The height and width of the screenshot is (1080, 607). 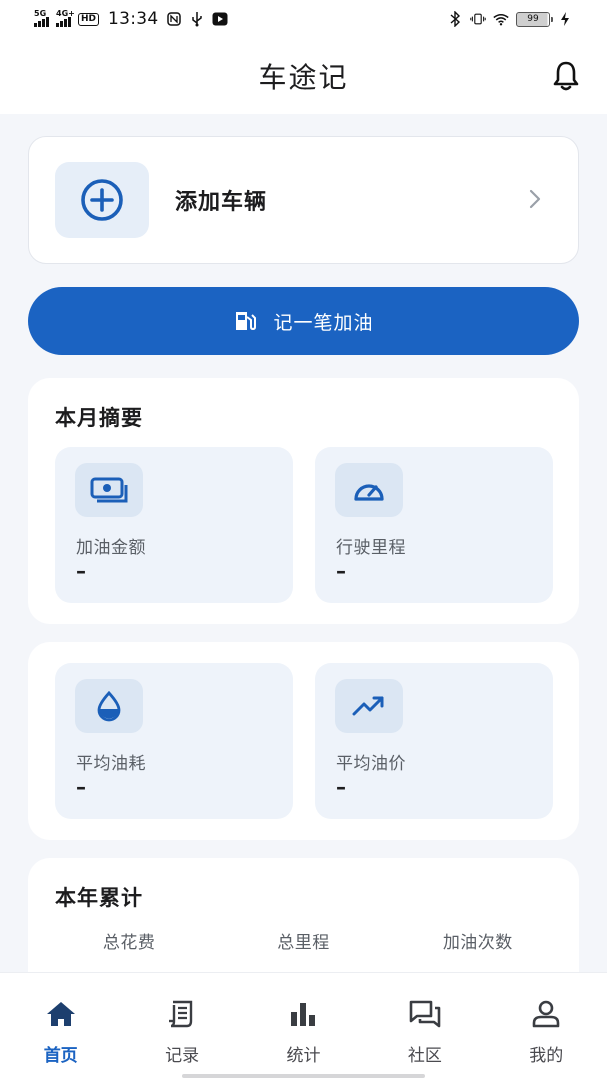 What do you see at coordinates (182, 1014) in the screenshot?
I see `receipt-icon` at bounding box center [182, 1014].